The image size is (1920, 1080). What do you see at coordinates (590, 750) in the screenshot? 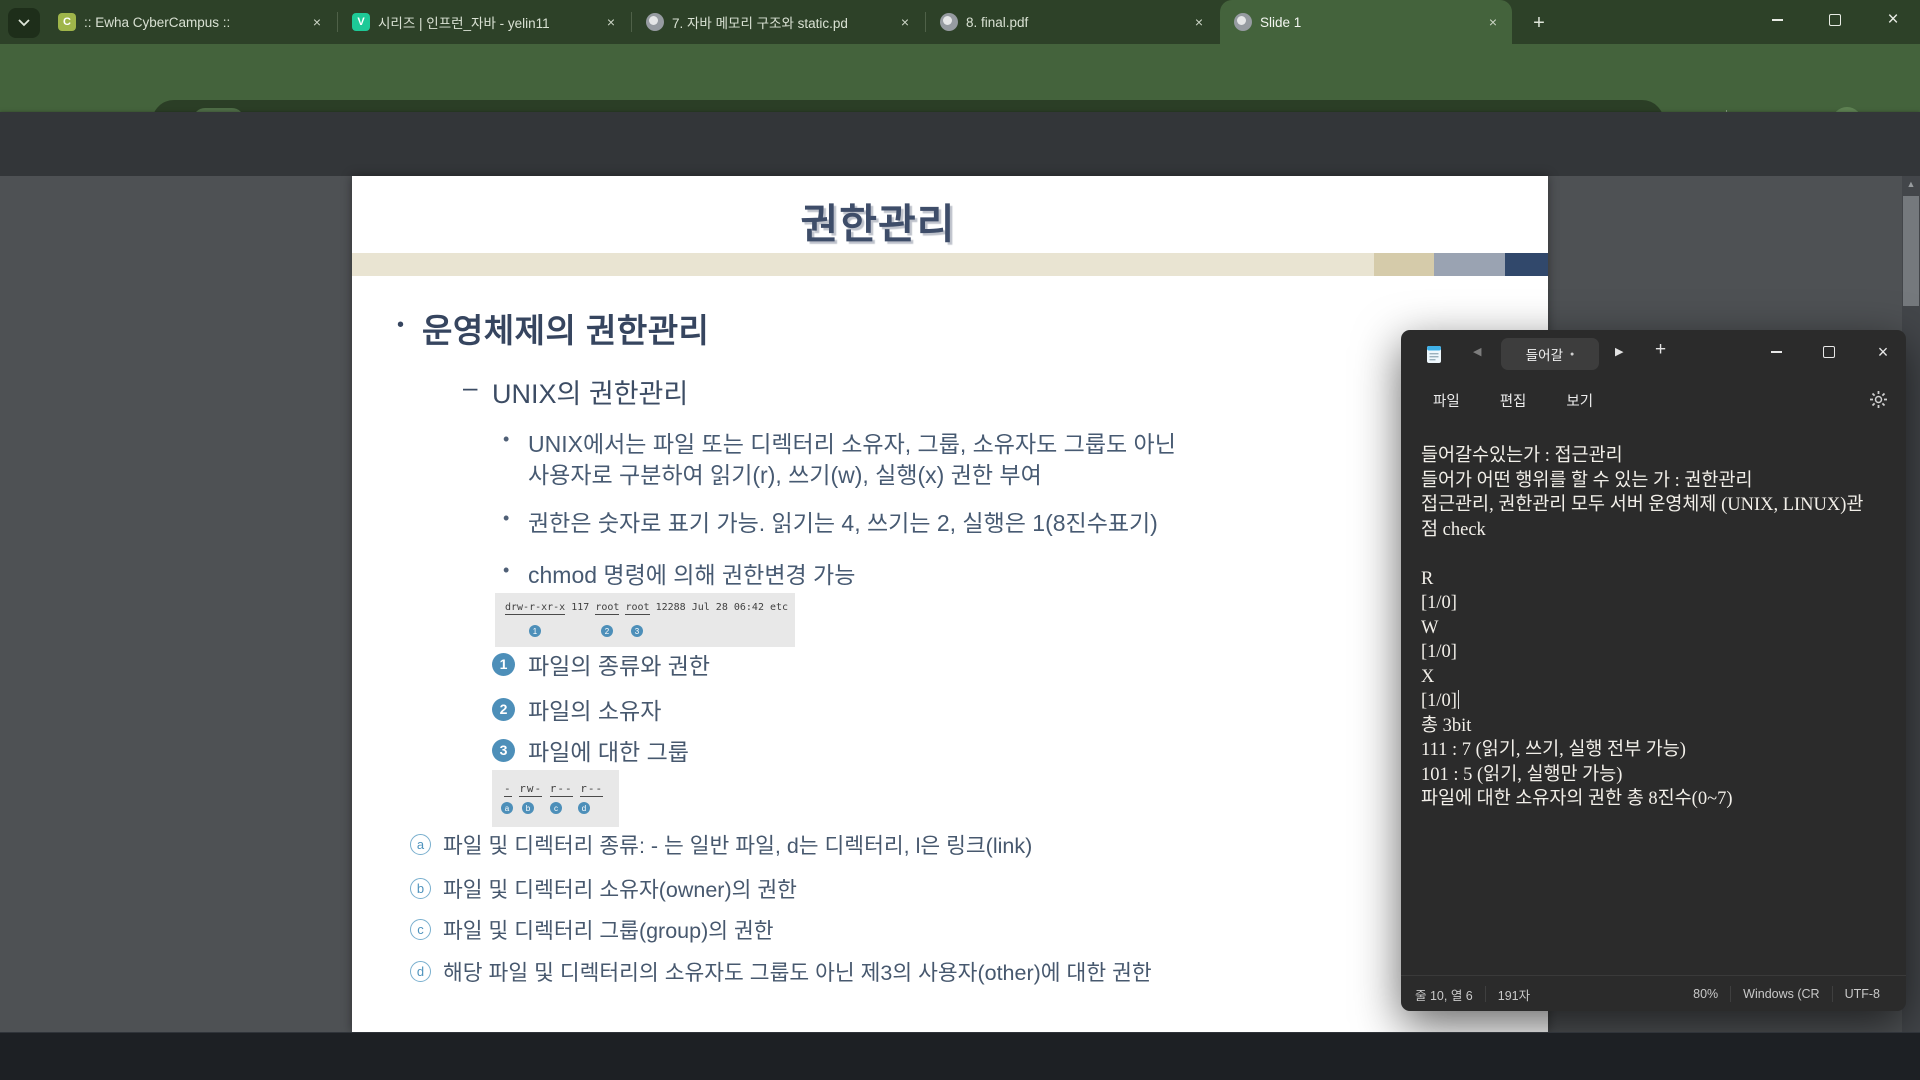
I see `numbered-item: 3 파일에 대한 그룹` at bounding box center [590, 750].